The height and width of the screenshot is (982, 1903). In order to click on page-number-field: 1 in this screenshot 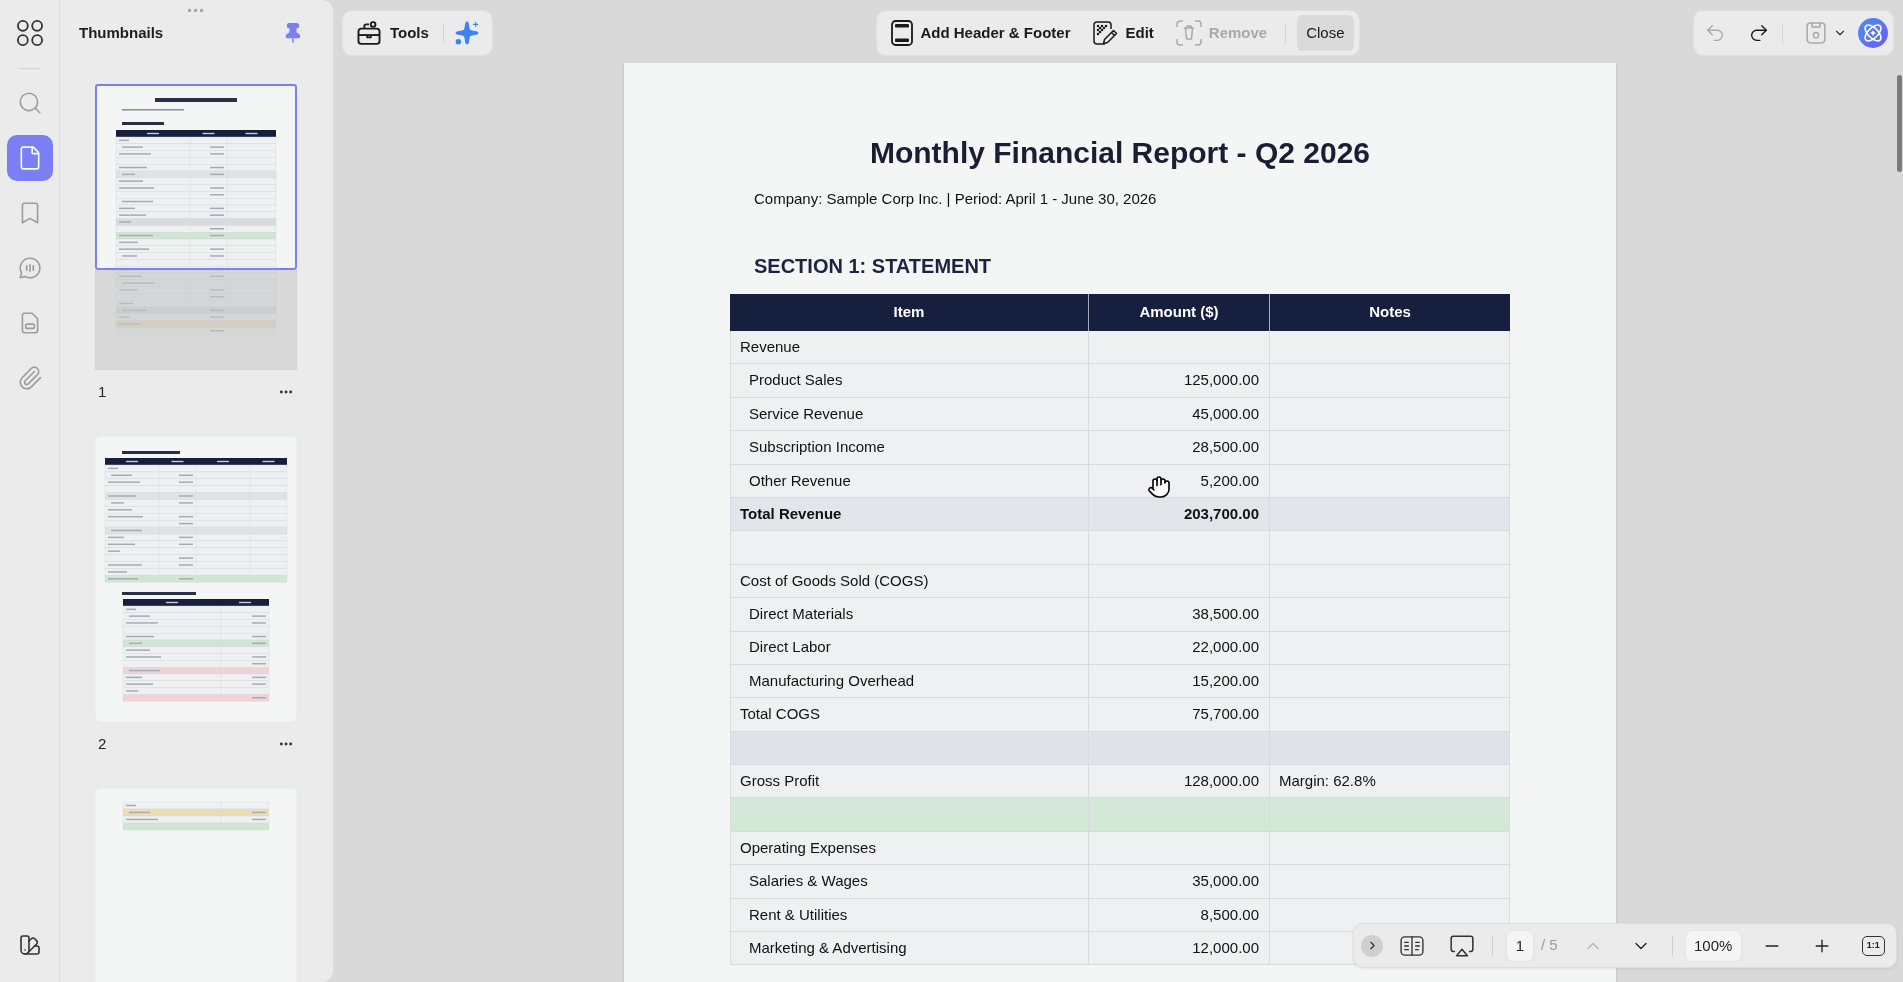, I will do `click(1520, 945)`.